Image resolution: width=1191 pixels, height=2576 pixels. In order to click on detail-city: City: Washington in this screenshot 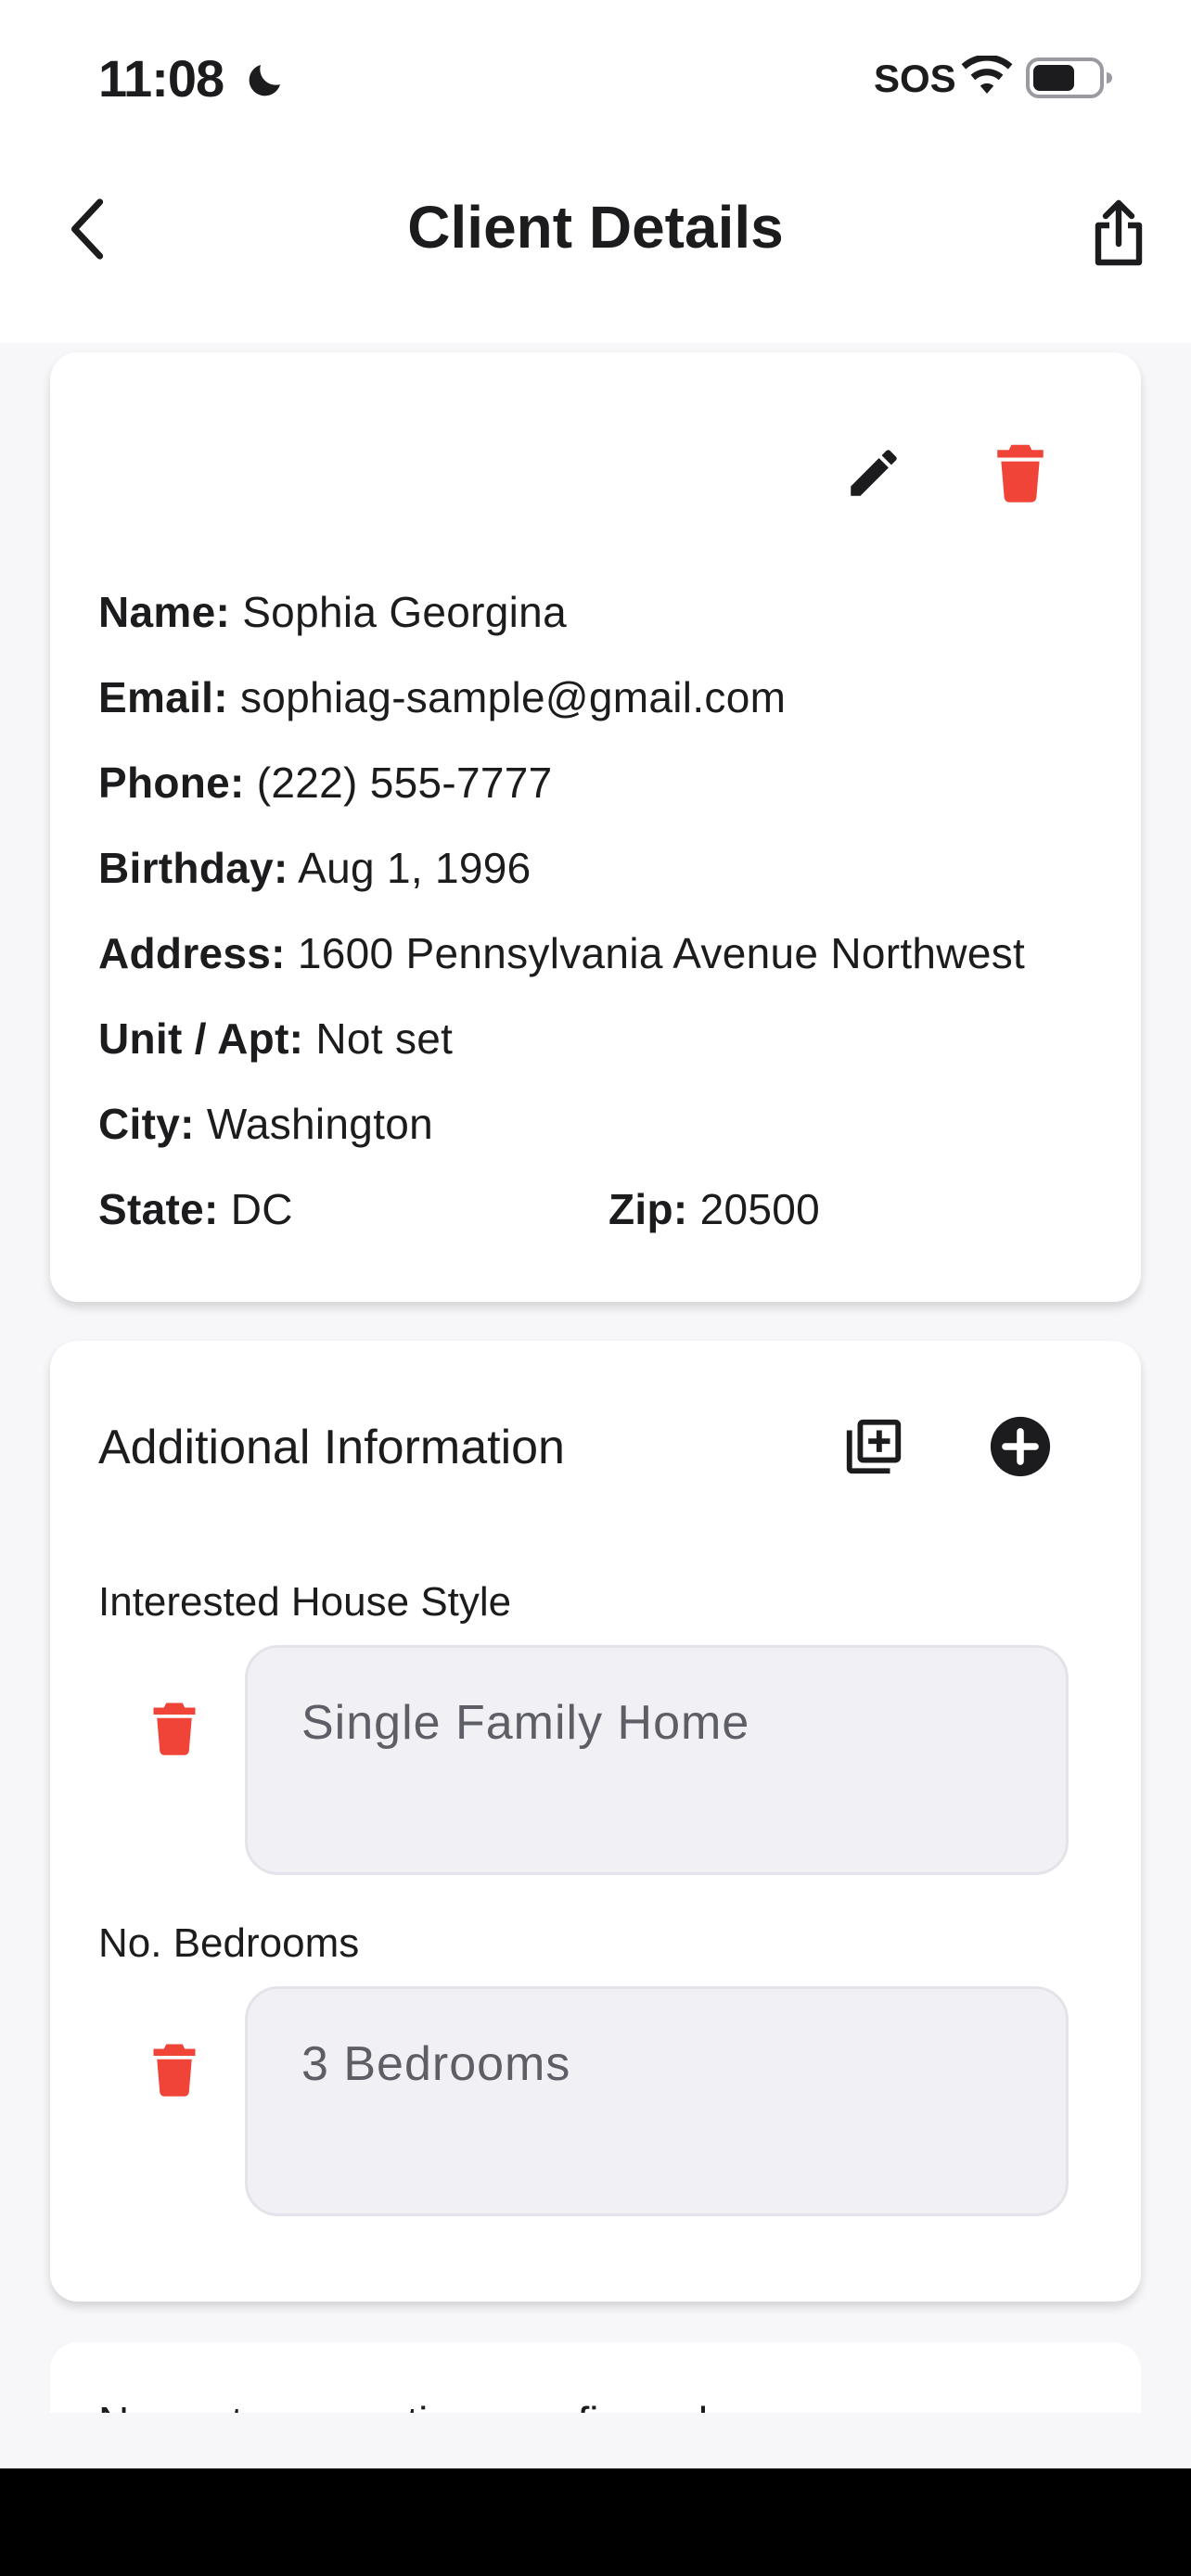, I will do `click(265, 1124)`.